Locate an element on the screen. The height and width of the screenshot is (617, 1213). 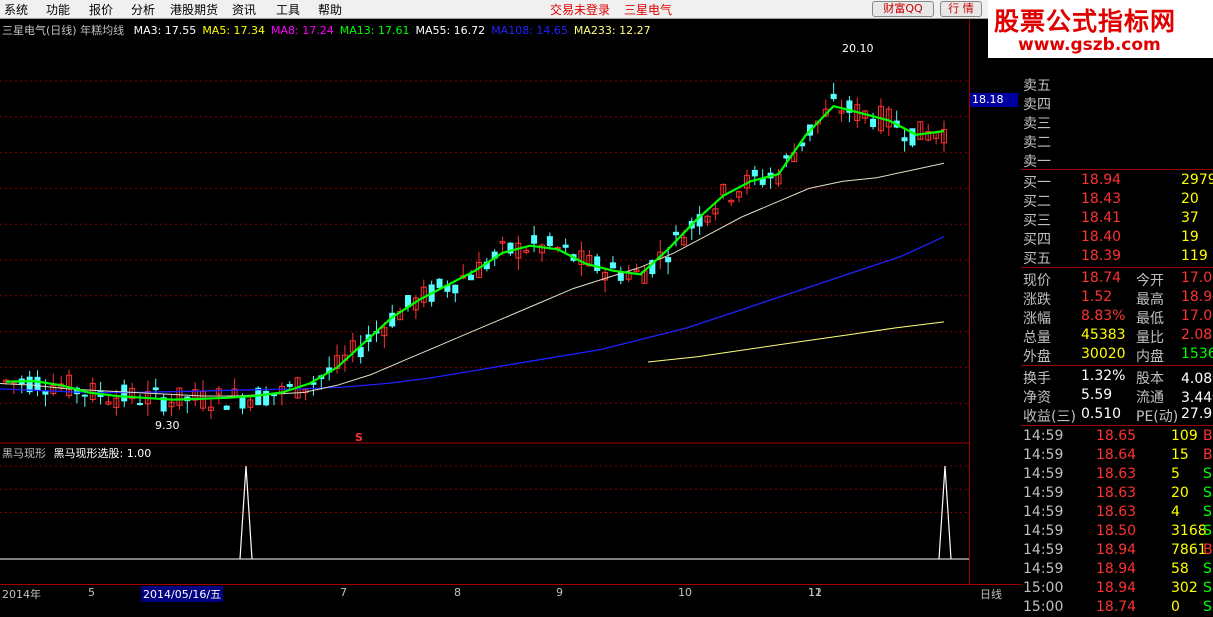
sell-row: 卖二 is located at coordinates (1117, 141).